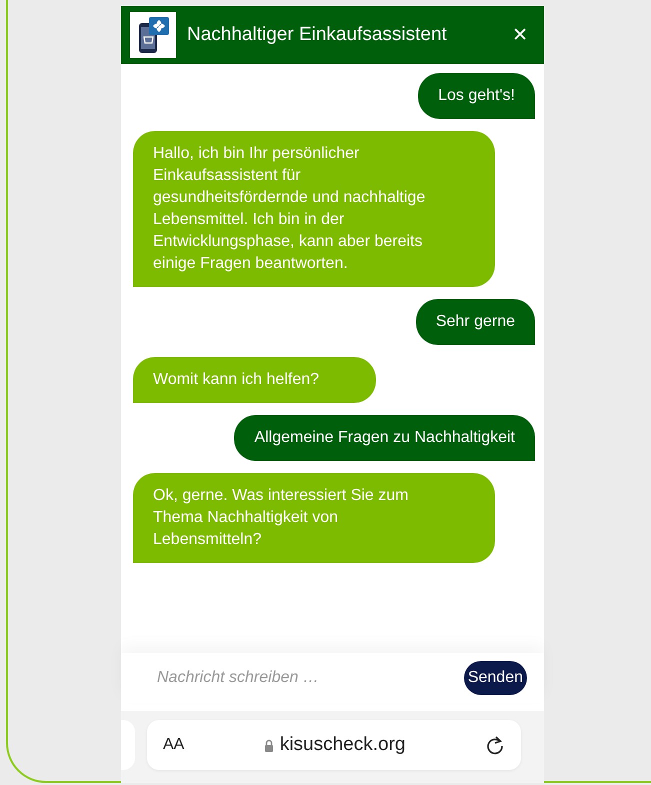 This screenshot has height=785, width=651. I want to click on lock-icon, so click(269, 745).